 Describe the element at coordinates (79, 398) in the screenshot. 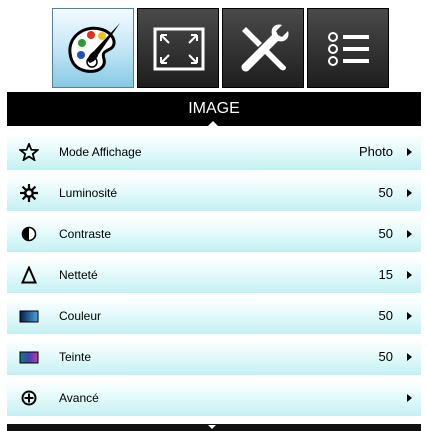

I see `menu-item-label: Avancé` at that location.